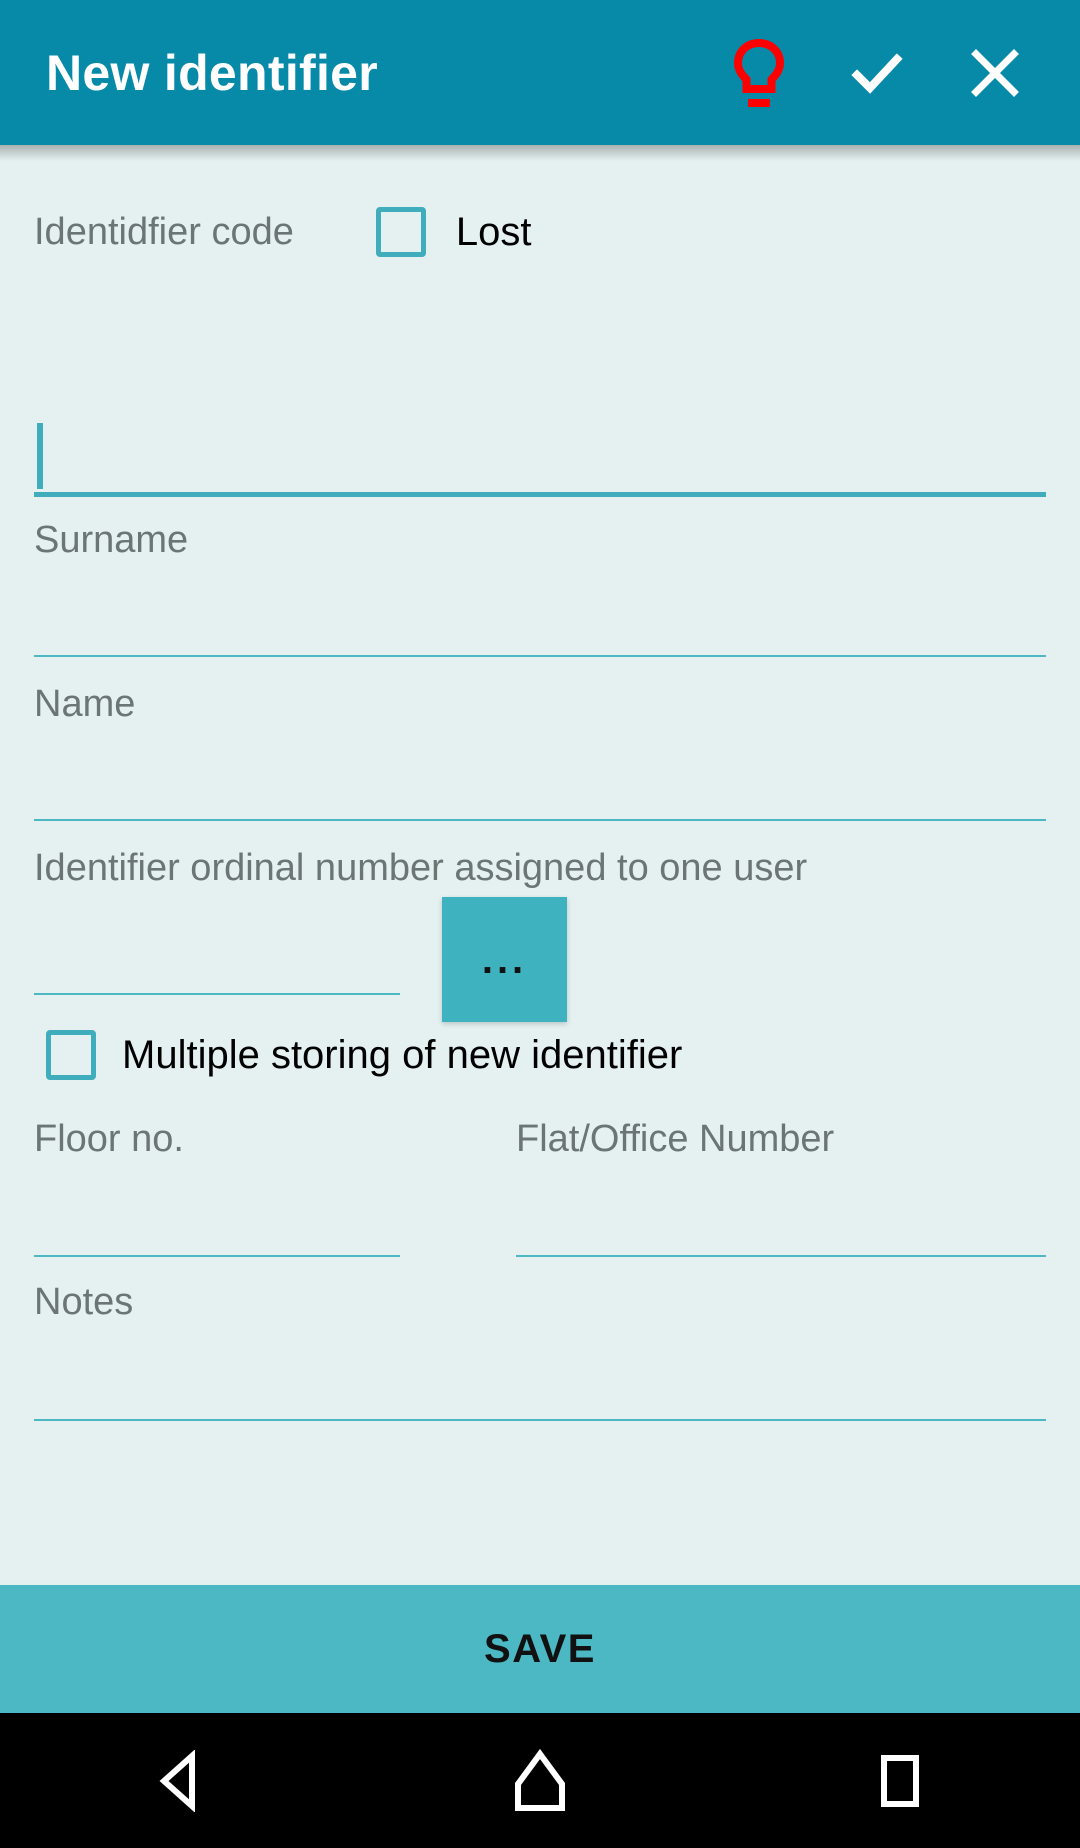  Describe the element at coordinates (540, 460) in the screenshot. I see `identifier-code-input` at that location.